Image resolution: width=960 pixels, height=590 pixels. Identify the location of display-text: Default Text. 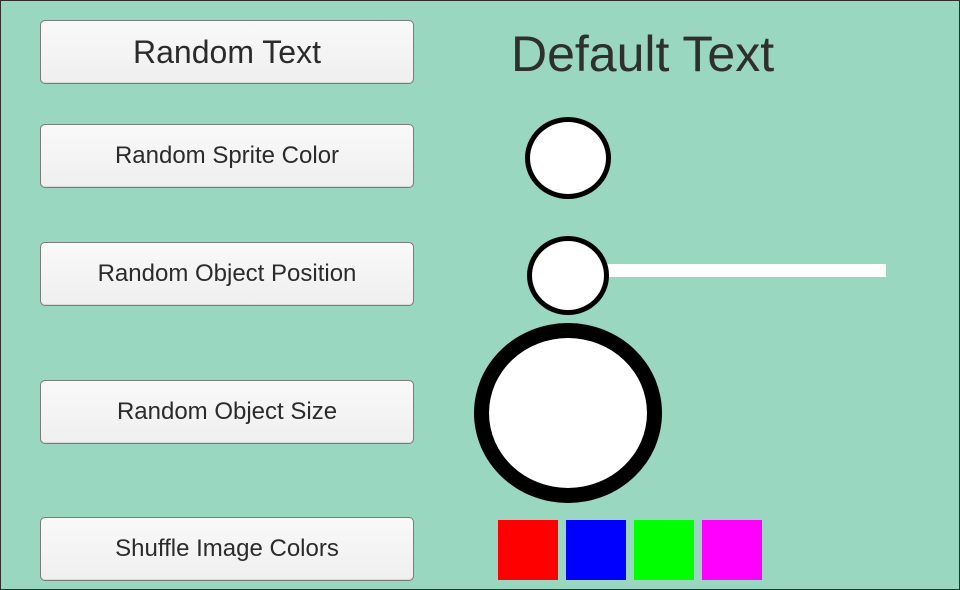
(643, 54).